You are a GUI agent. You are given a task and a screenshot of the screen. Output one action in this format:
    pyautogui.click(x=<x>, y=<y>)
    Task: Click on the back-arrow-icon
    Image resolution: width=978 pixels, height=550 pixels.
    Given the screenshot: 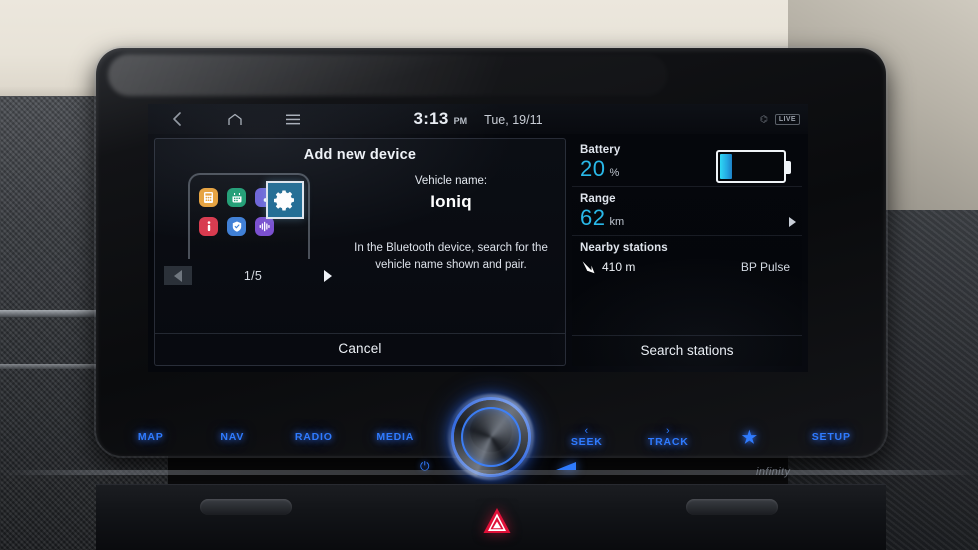 What is the action you would take?
    pyautogui.click(x=177, y=119)
    